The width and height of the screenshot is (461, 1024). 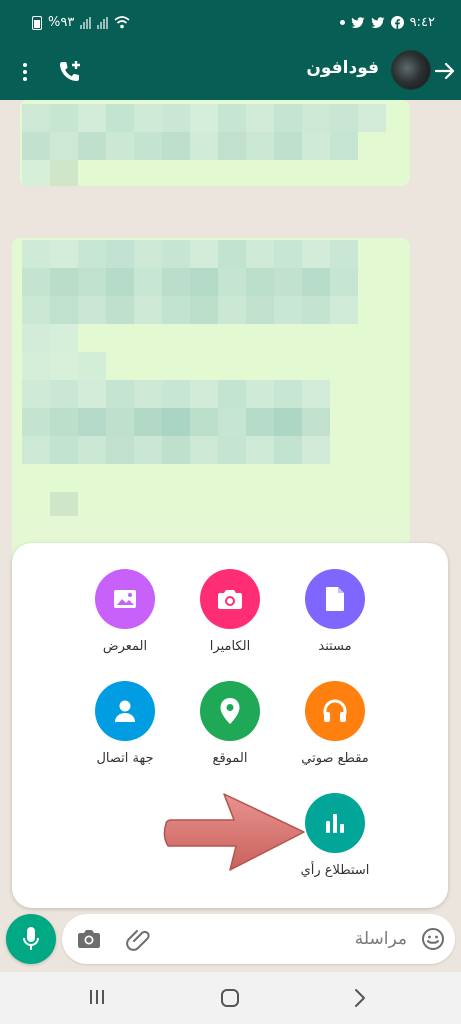 I want to click on attach-gallery-button: المعرض, so click(x=125, y=611).